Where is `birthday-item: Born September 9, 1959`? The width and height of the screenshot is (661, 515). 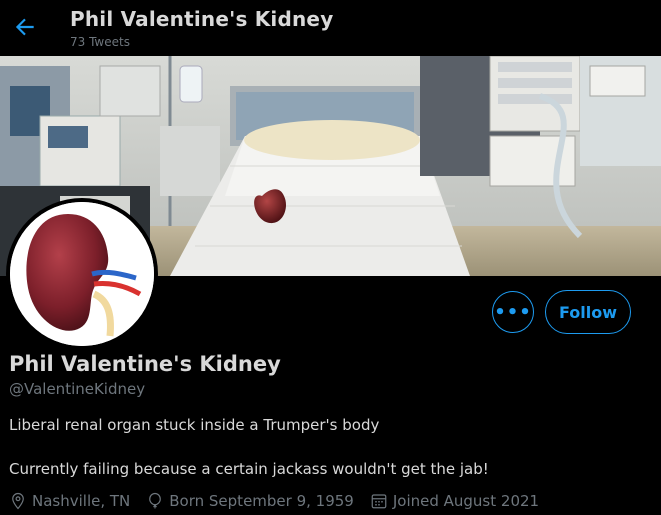
birthday-item: Born September 9, 1959 is located at coordinates (250, 501).